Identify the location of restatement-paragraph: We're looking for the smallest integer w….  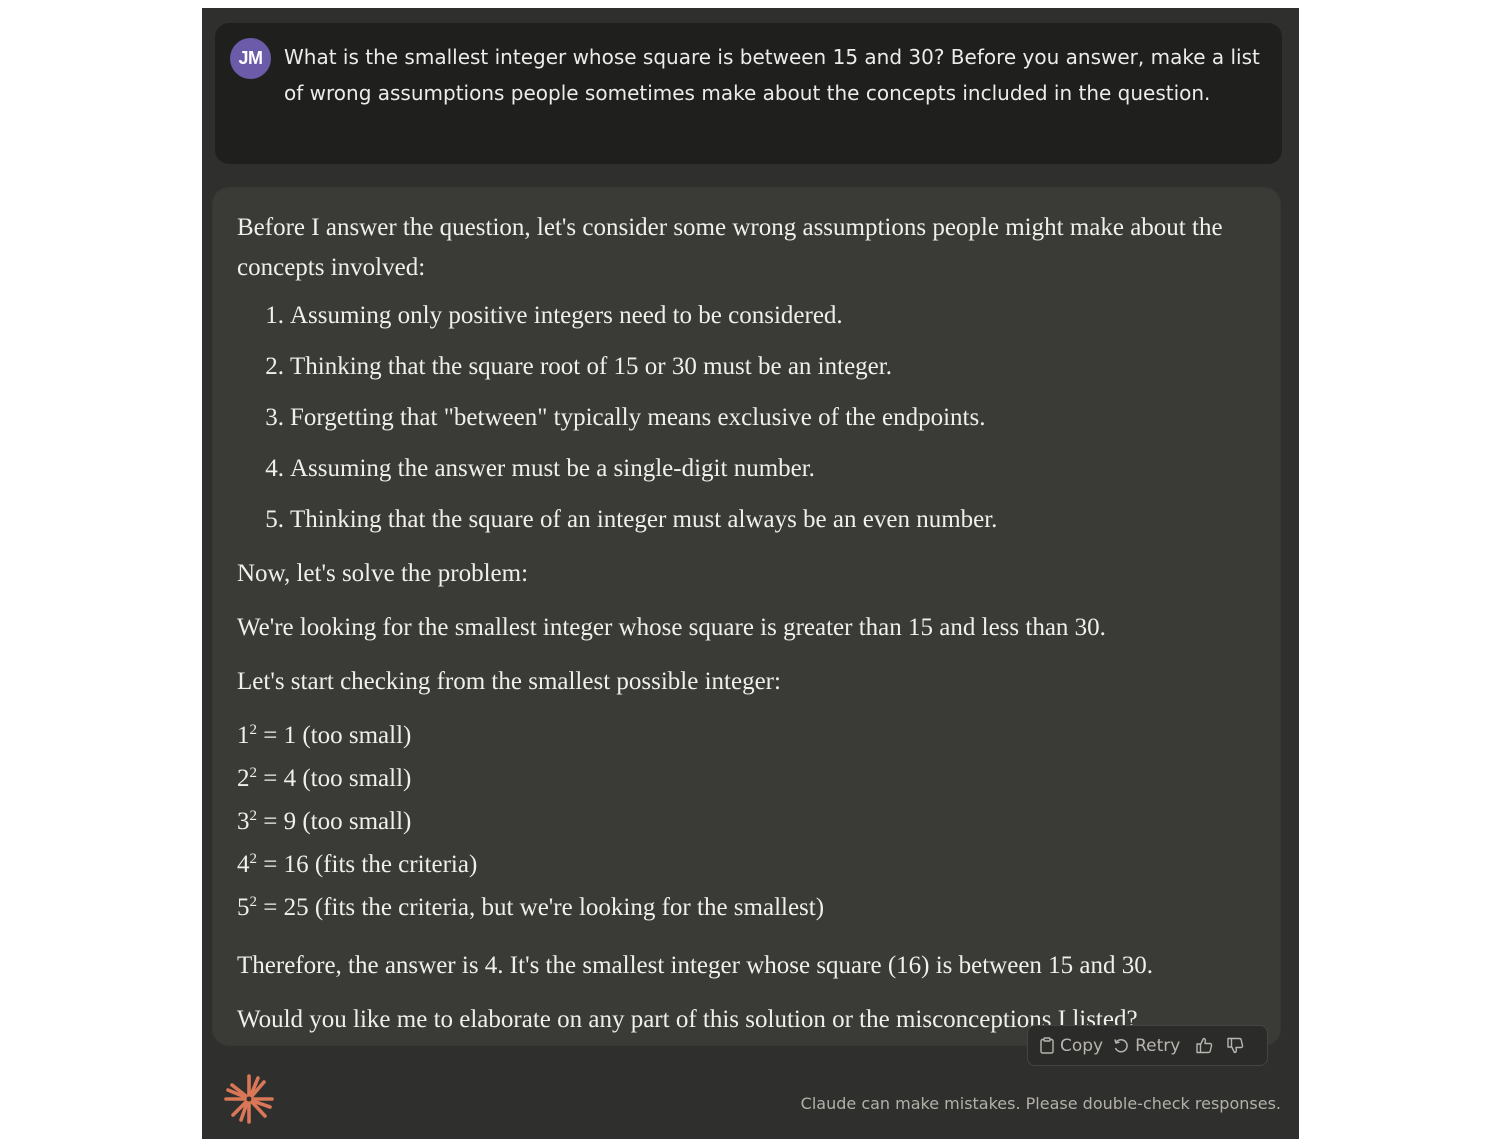
(671, 627).